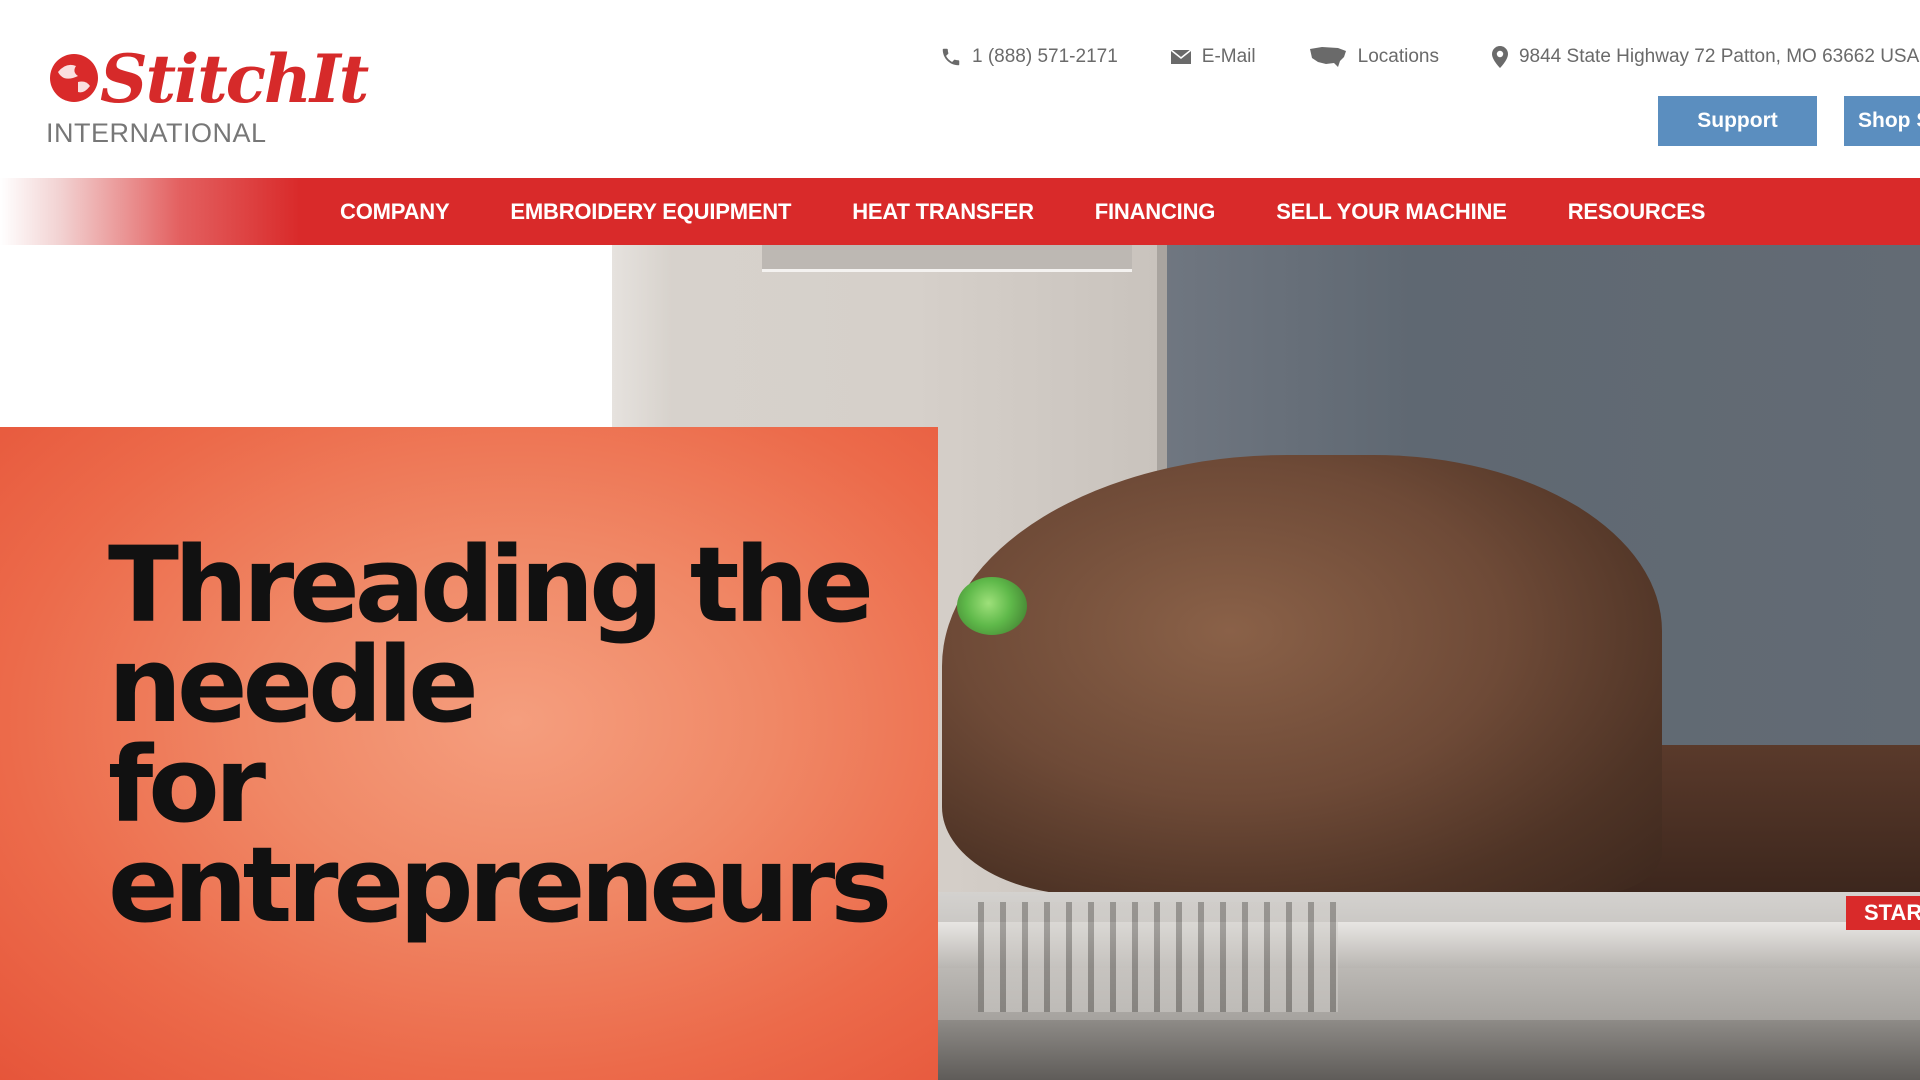 The height and width of the screenshot is (1080, 1920). Describe the element at coordinates (1883, 913) in the screenshot. I see `start-badge: STAR` at that location.